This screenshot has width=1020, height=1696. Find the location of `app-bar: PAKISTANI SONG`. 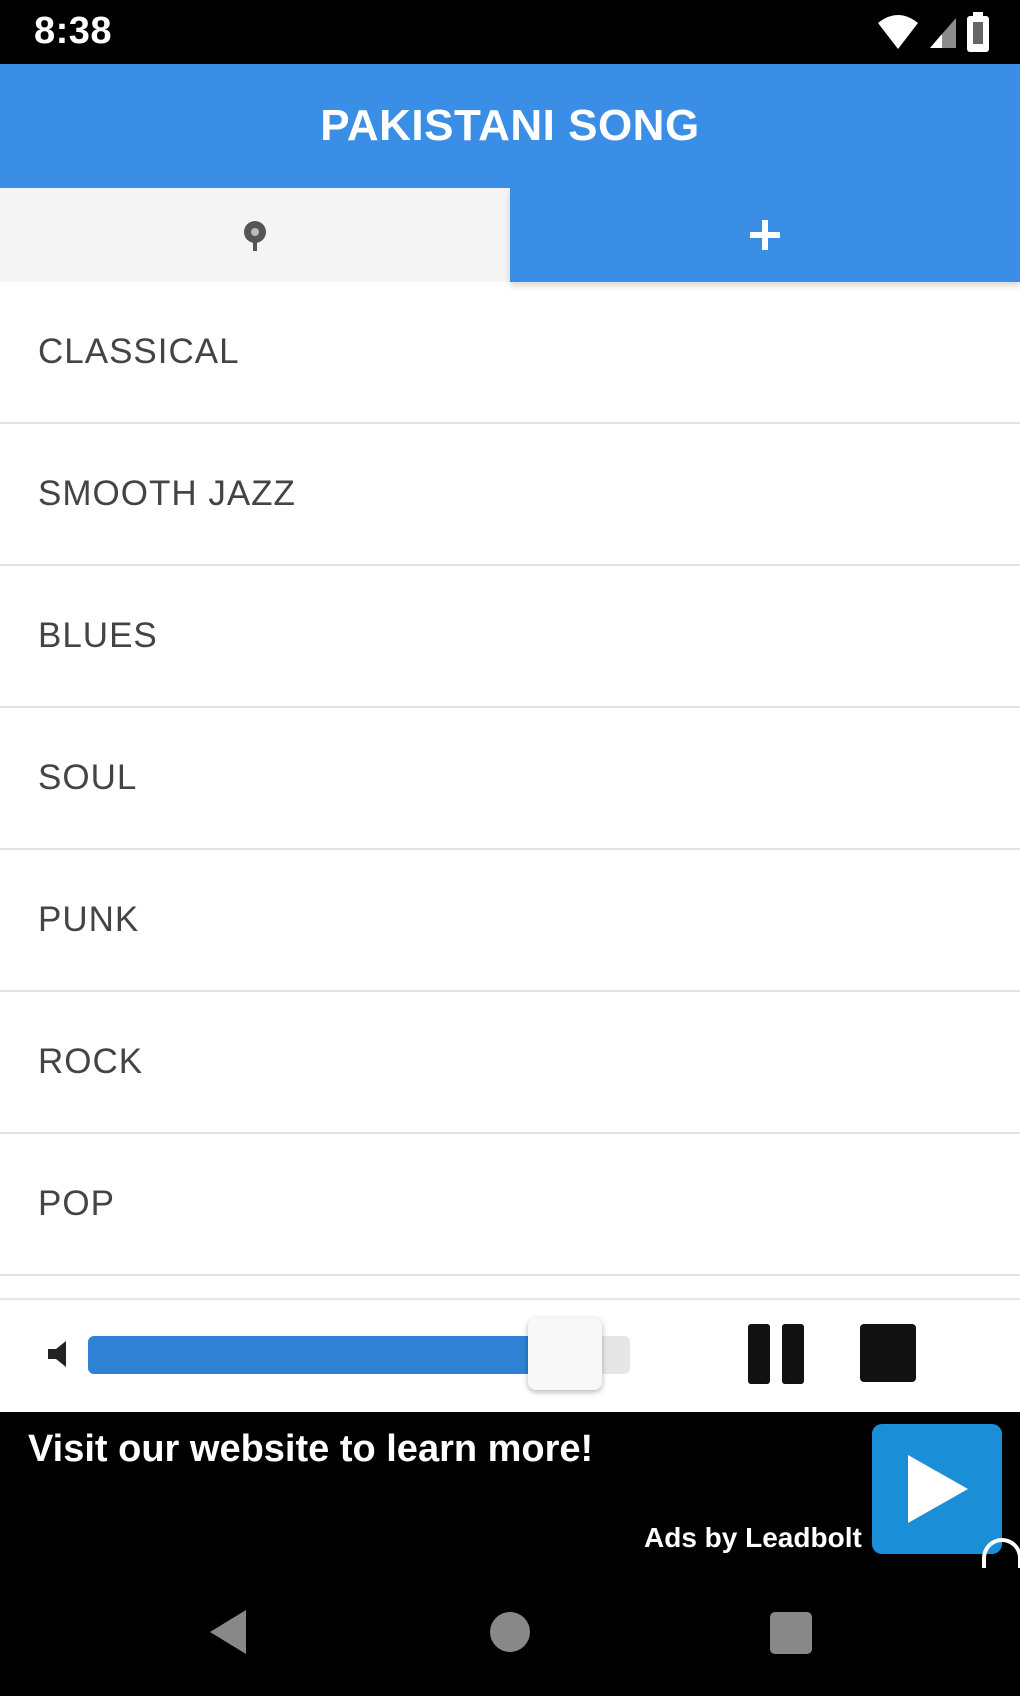

app-bar: PAKISTANI SONG is located at coordinates (510, 126).